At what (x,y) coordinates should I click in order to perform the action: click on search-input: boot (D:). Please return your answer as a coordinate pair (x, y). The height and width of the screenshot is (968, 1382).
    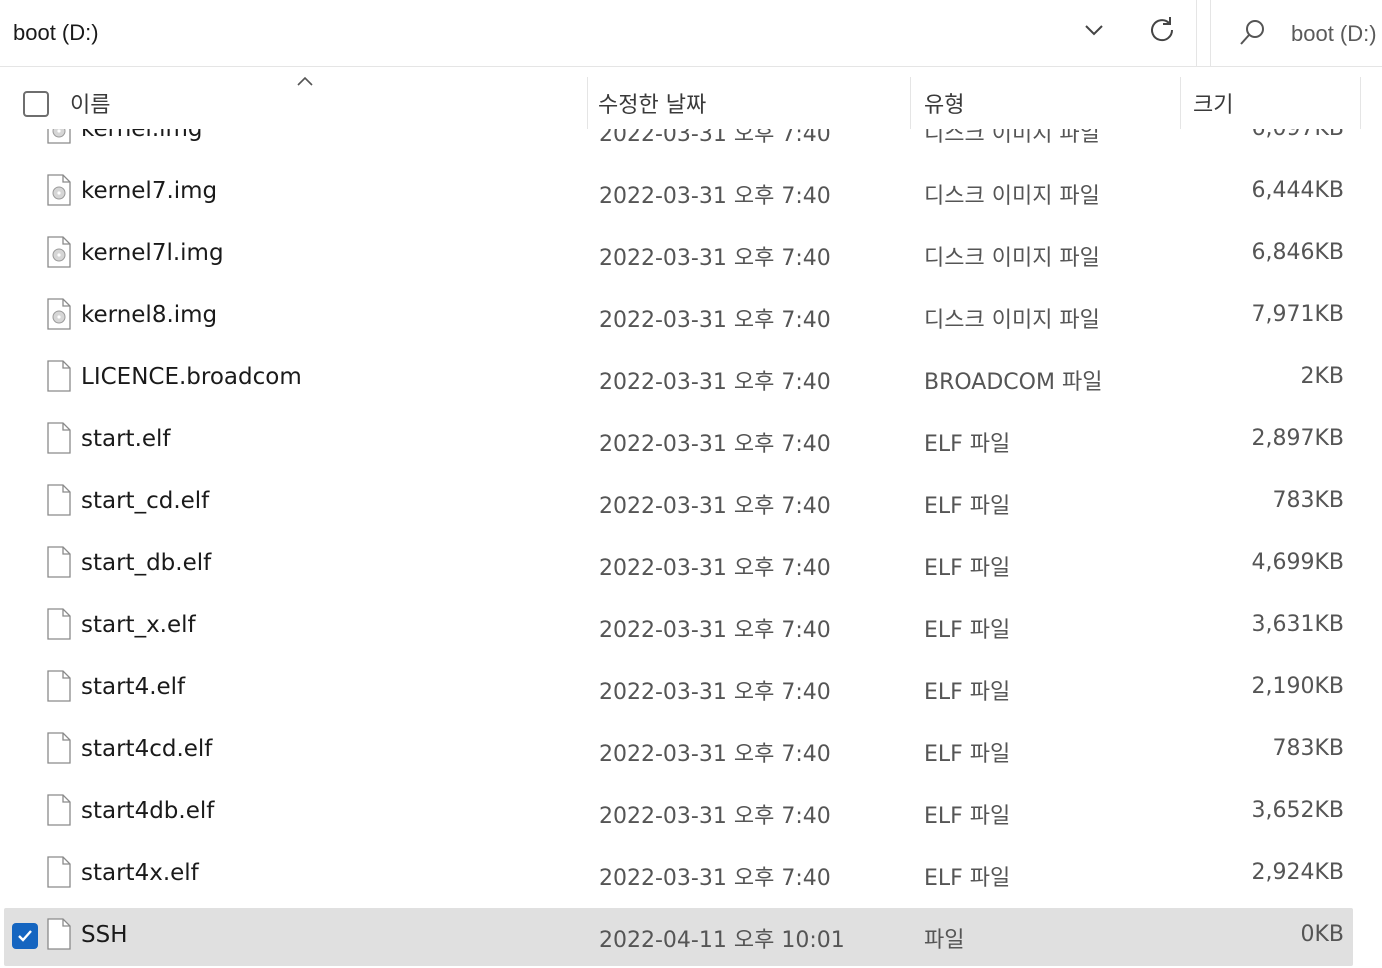
    Looking at the image, I should click on (1334, 34).